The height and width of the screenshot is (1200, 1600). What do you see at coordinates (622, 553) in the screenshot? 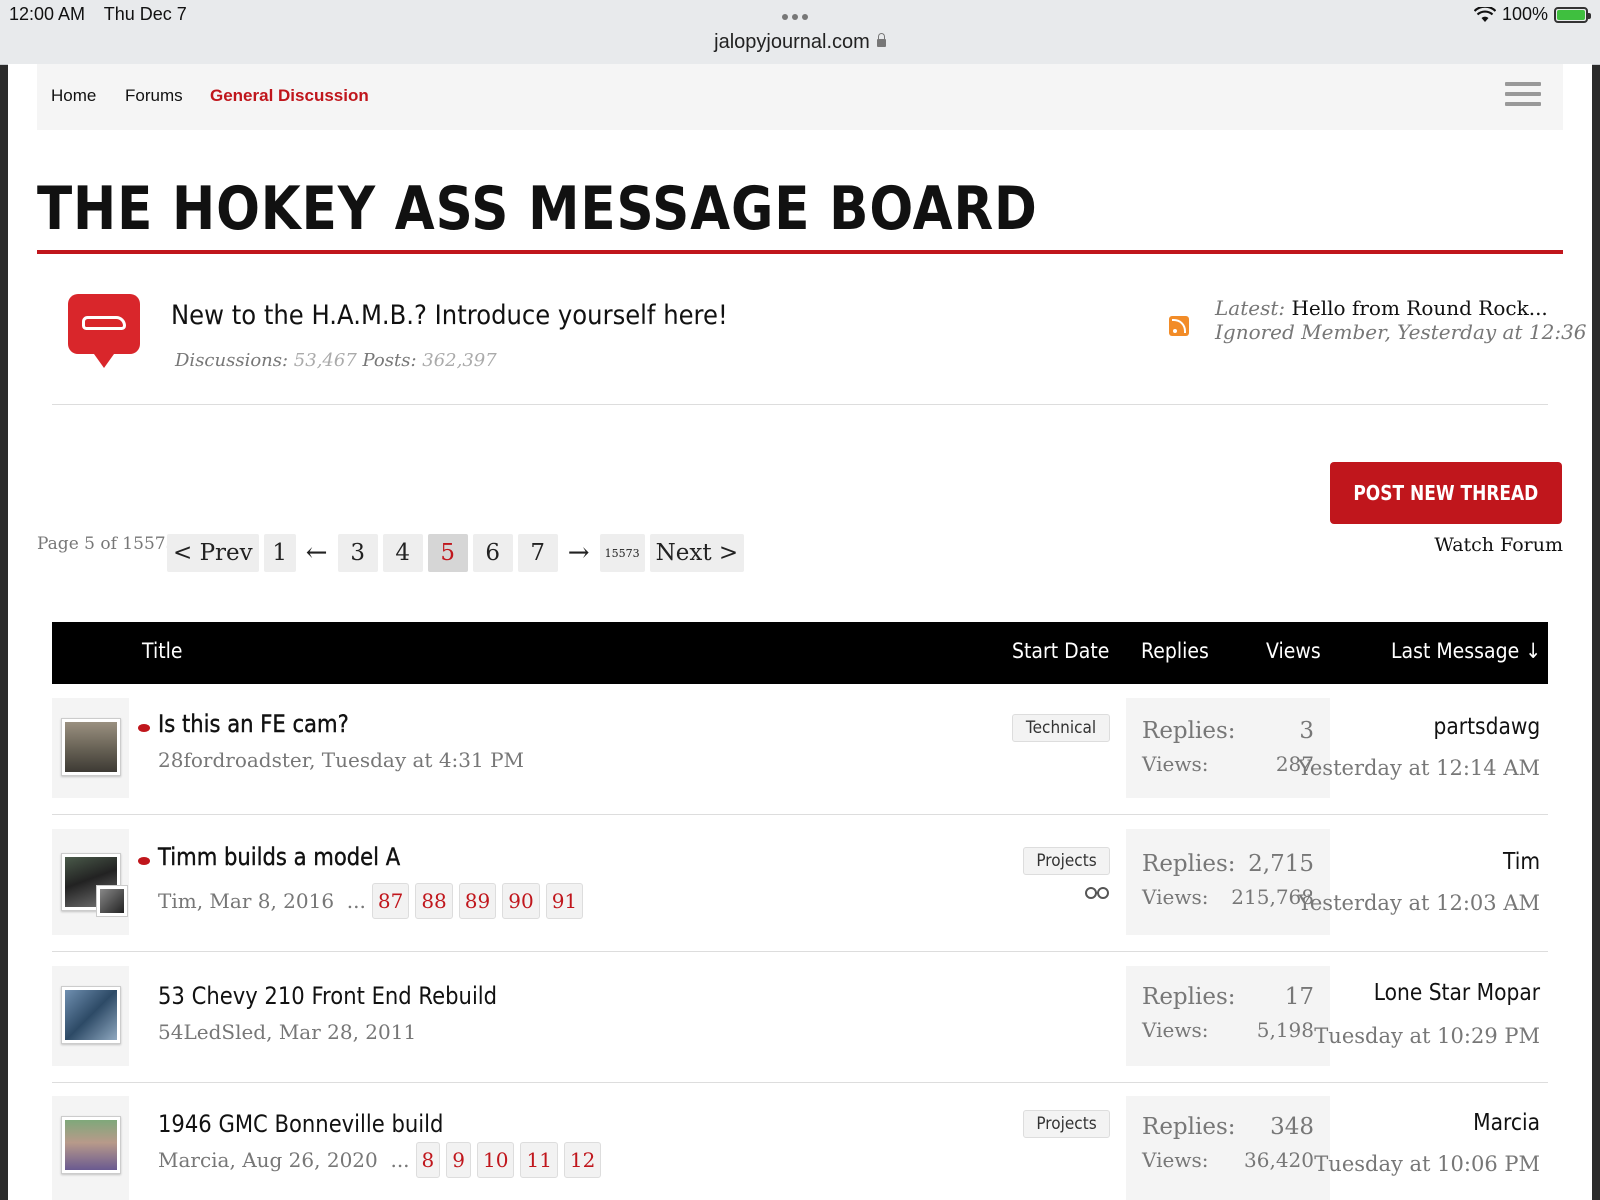
I see `page-link-last: 15573` at bounding box center [622, 553].